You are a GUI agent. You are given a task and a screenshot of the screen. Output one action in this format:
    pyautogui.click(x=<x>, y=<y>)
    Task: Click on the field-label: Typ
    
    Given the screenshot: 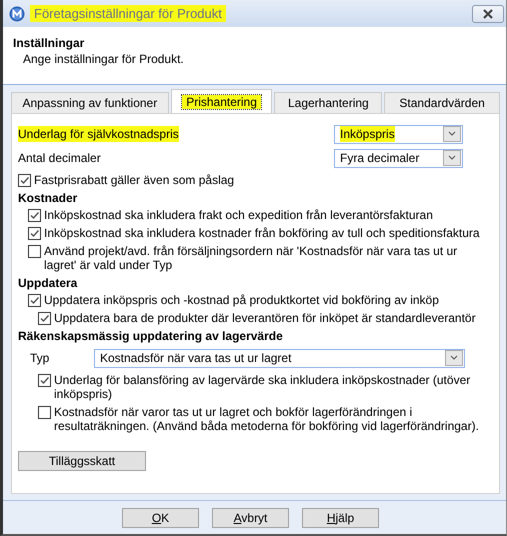 What is the action you would take?
    pyautogui.click(x=40, y=358)
    